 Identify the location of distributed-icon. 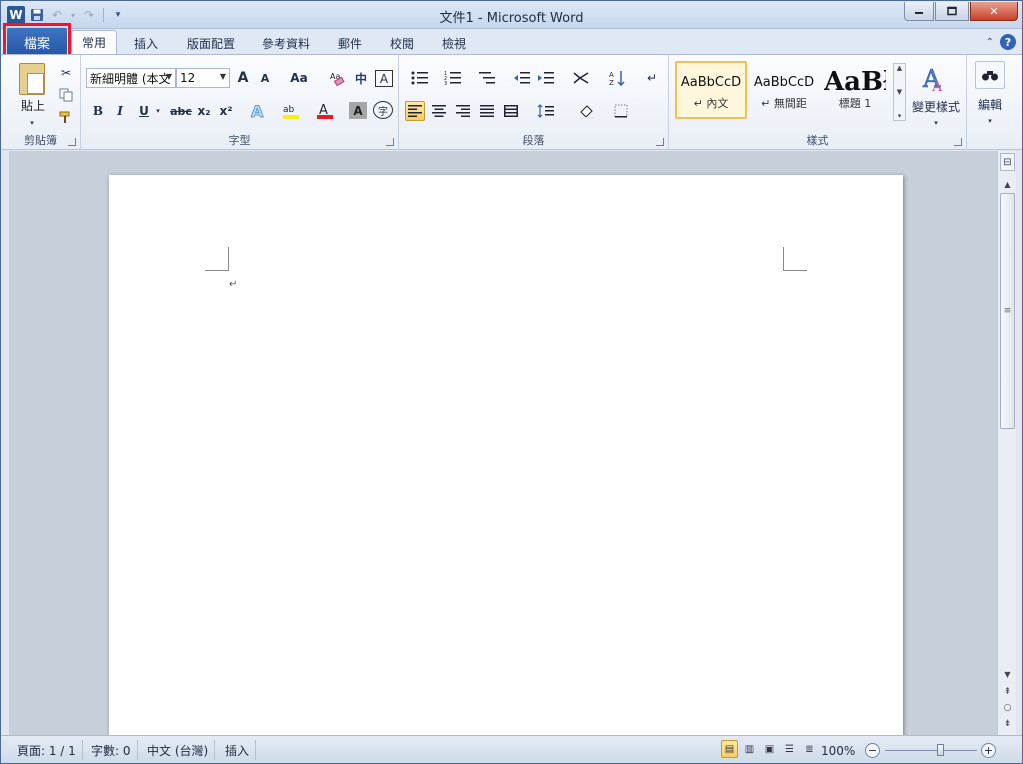
(511, 111).